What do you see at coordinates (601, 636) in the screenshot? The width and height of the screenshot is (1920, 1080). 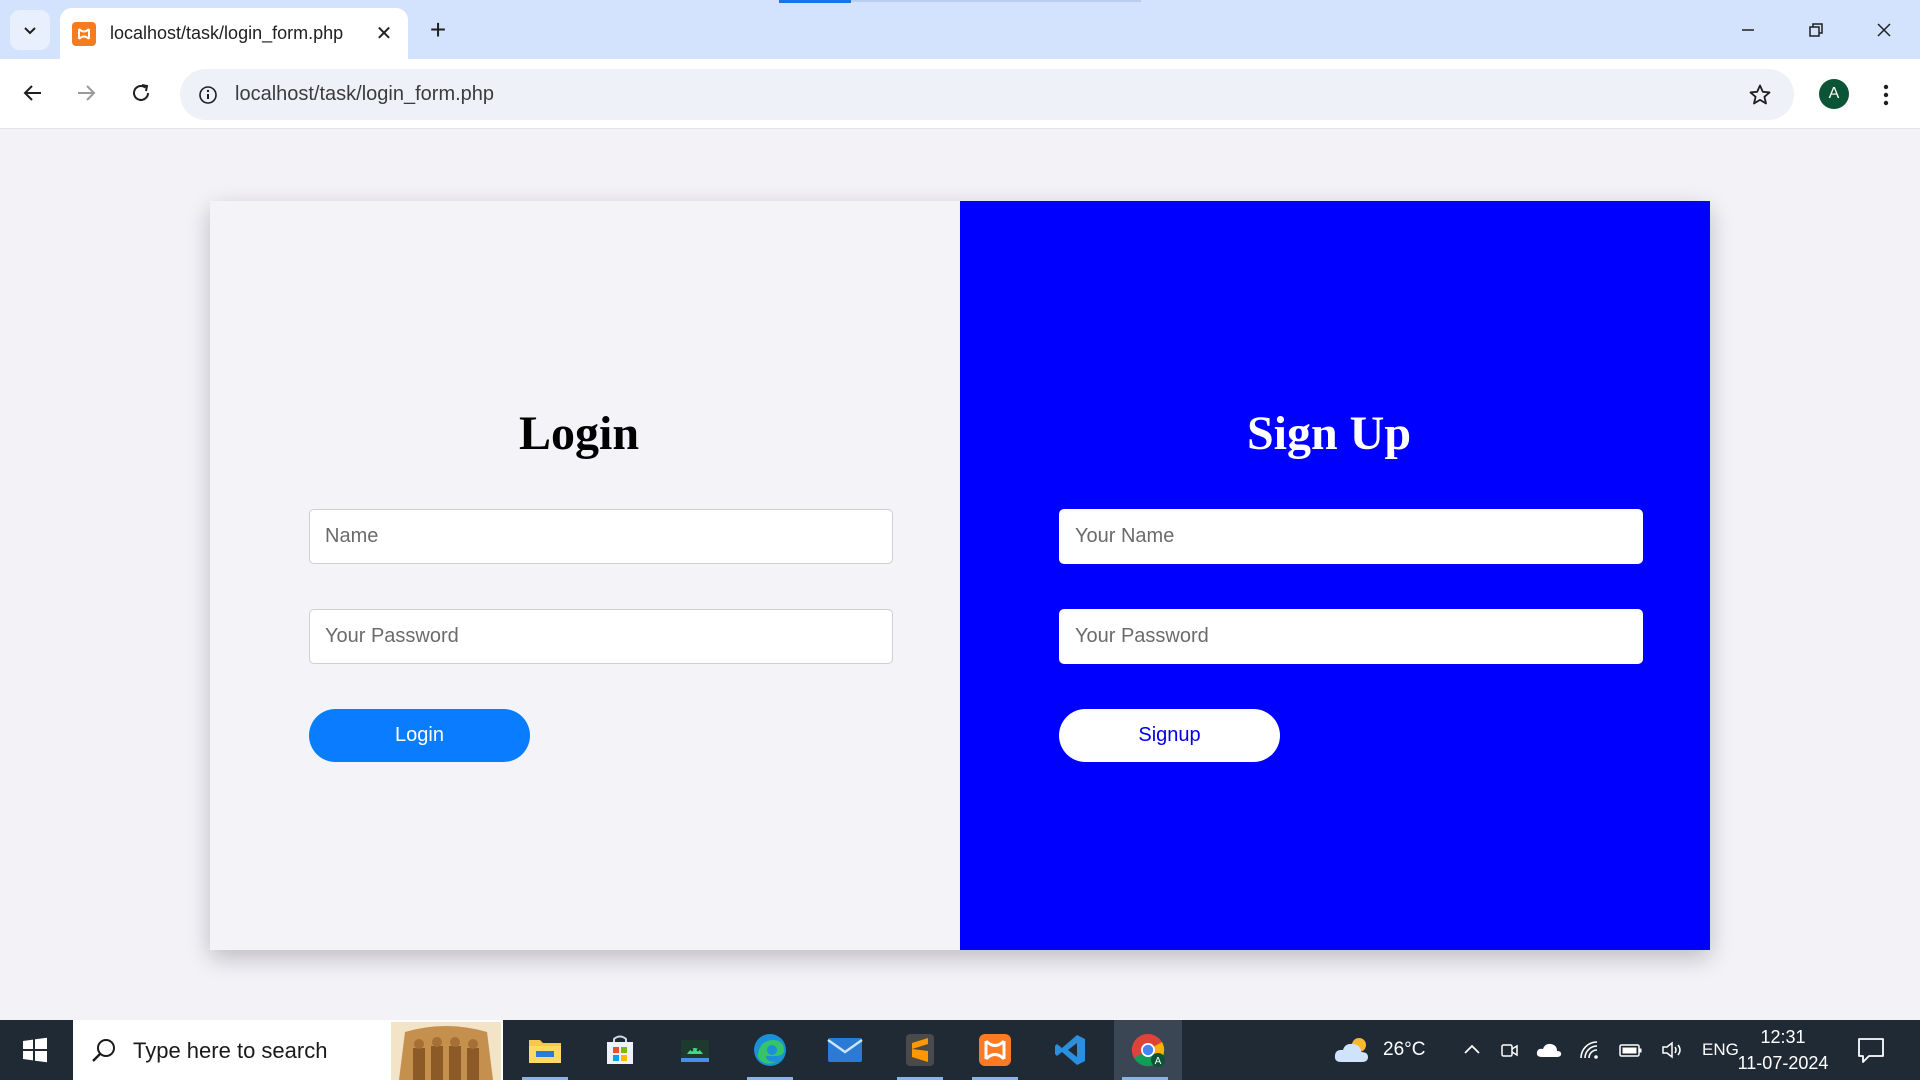 I see `login-password-input` at bounding box center [601, 636].